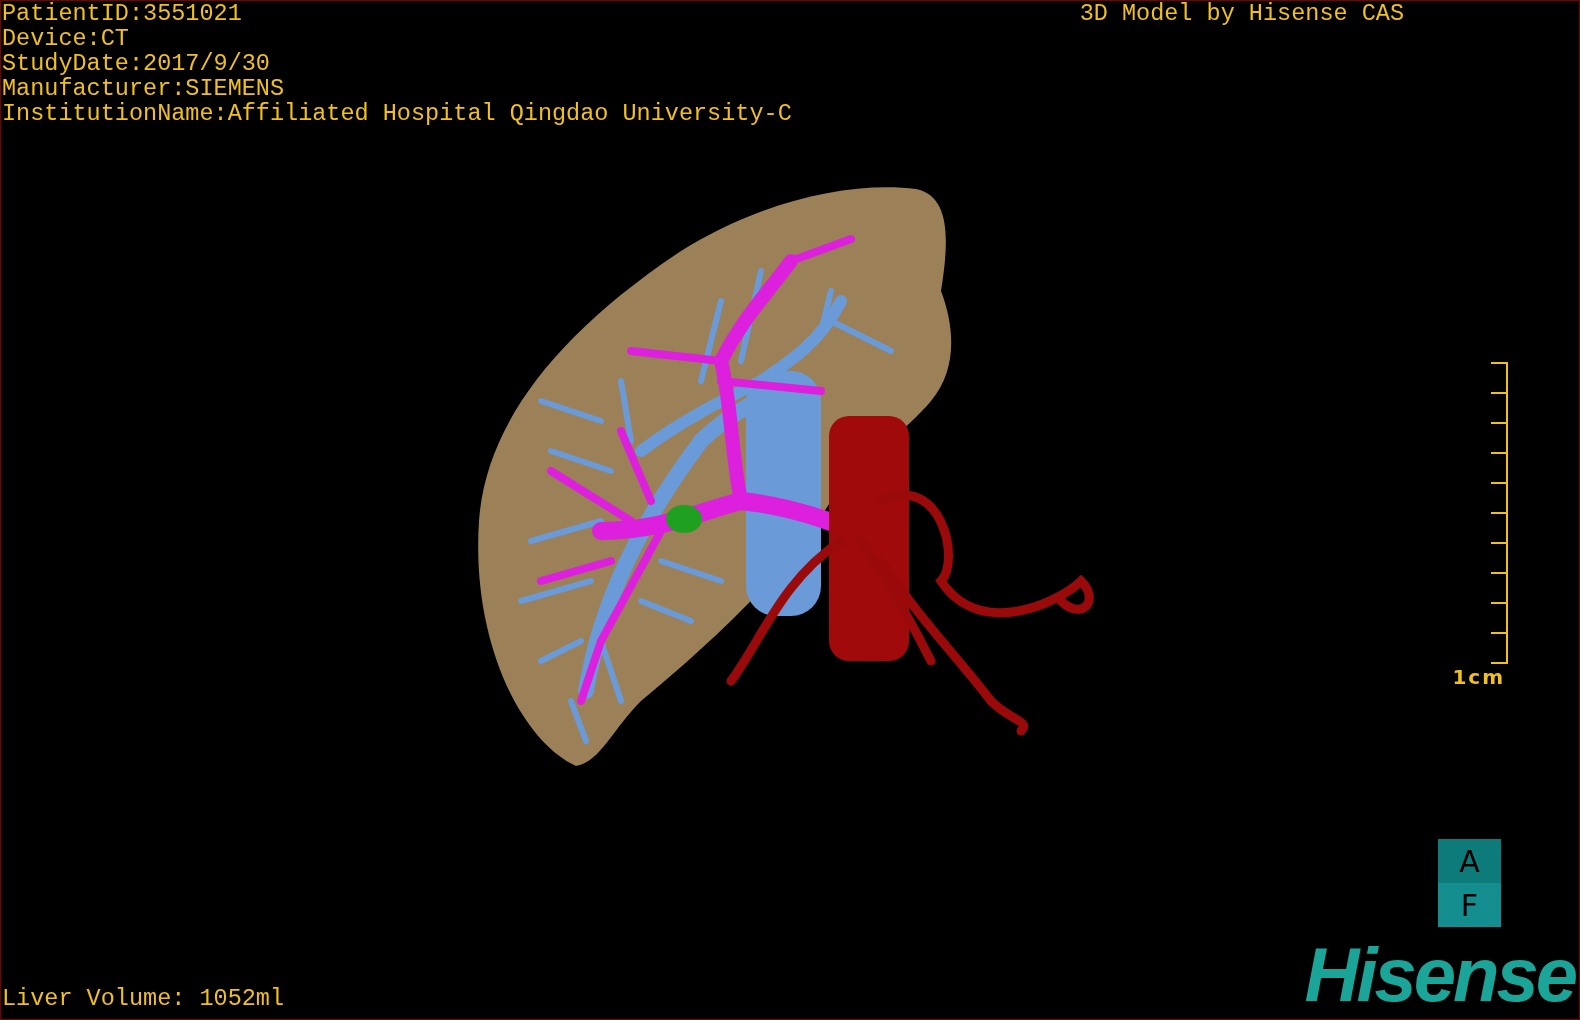  Describe the element at coordinates (144, 88) in the screenshot. I see `study-info: Manufacturer:SIEMENS` at that location.